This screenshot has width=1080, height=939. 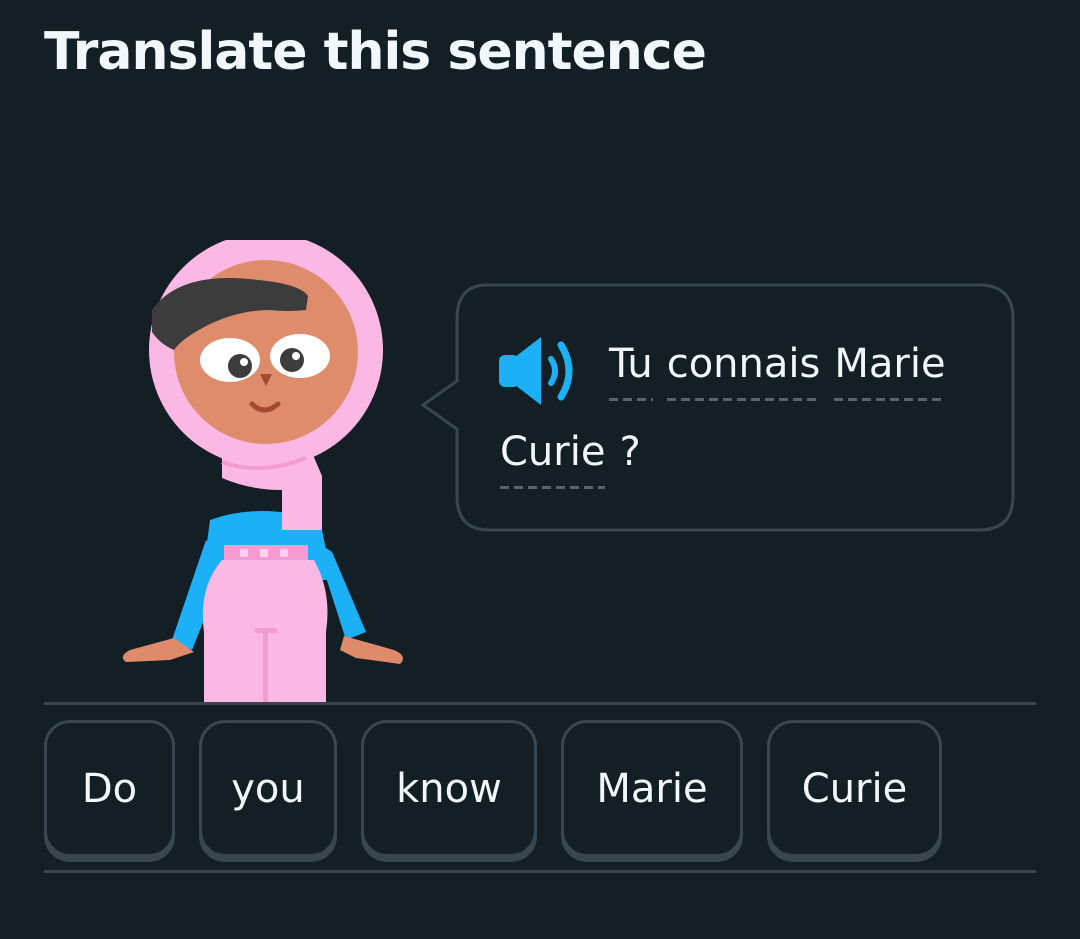 What do you see at coordinates (268, 788) in the screenshot?
I see `word-chip-you: you` at bounding box center [268, 788].